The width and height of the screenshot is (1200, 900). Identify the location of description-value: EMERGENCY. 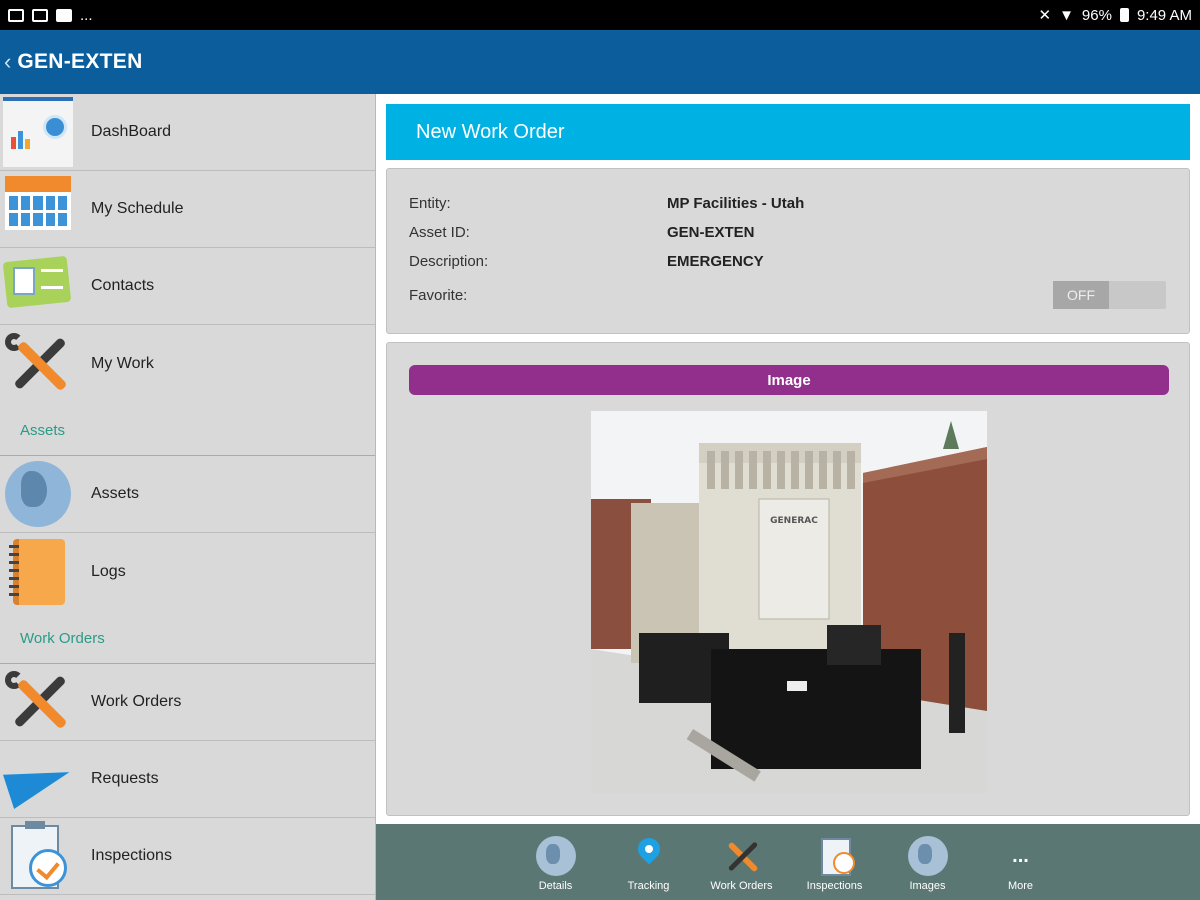
(715, 261).